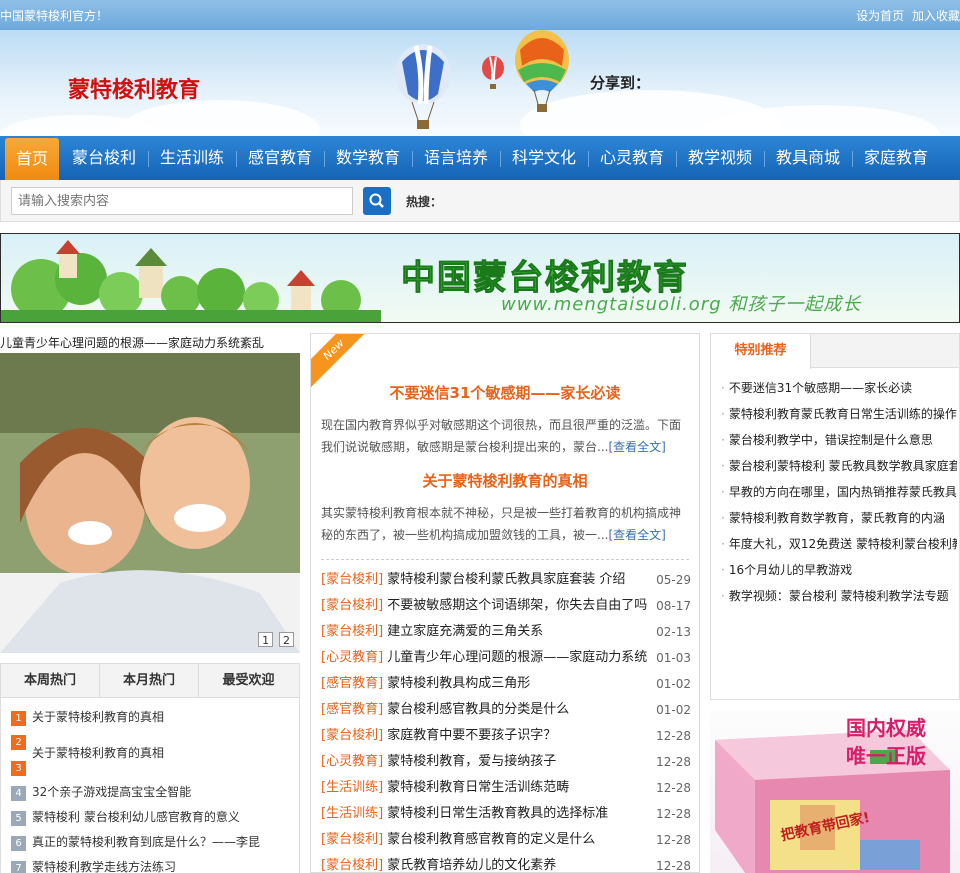 The width and height of the screenshot is (960, 873). Describe the element at coordinates (681, 304) in the screenshot. I see `banner-subtitle: www.mengtaisuoli.org 和孩子一起成长` at that location.